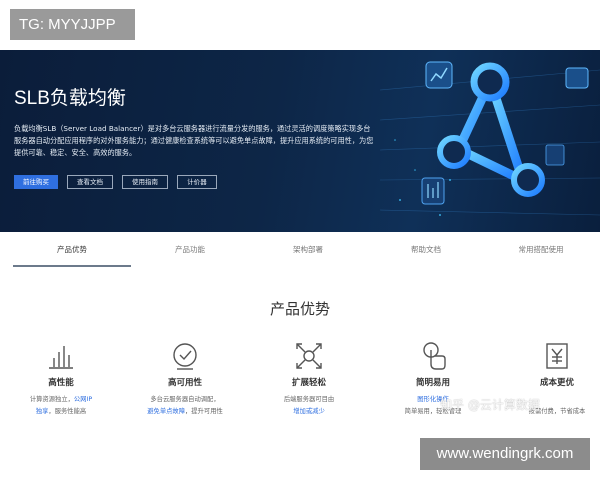 The height and width of the screenshot is (480, 600). Describe the element at coordinates (61, 383) in the screenshot. I see `feature-title: 高性能` at that location.